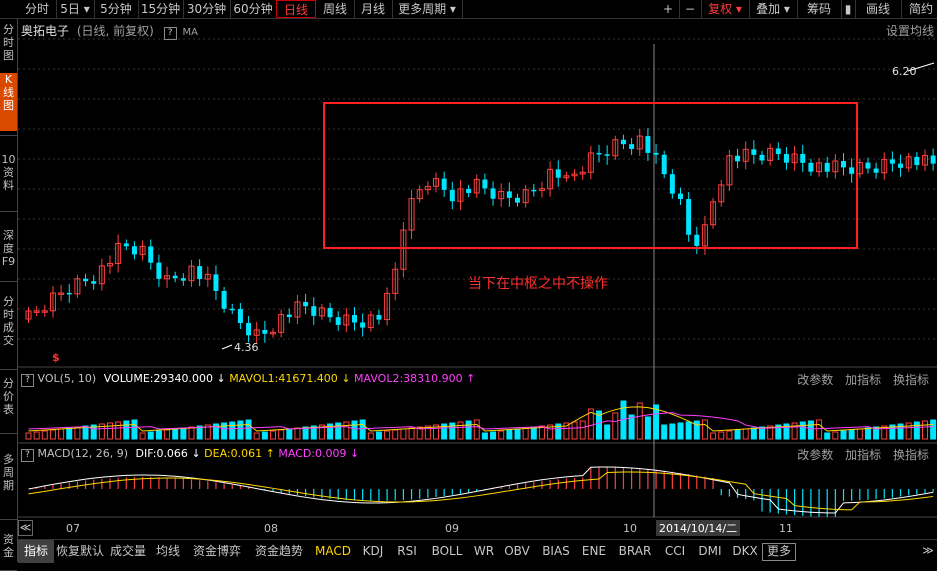 The width and height of the screenshot is (937, 571). What do you see at coordinates (168, 551) in the screenshot?
I see `indicator-tab-3: 均线` at bounding box center [168, 551].